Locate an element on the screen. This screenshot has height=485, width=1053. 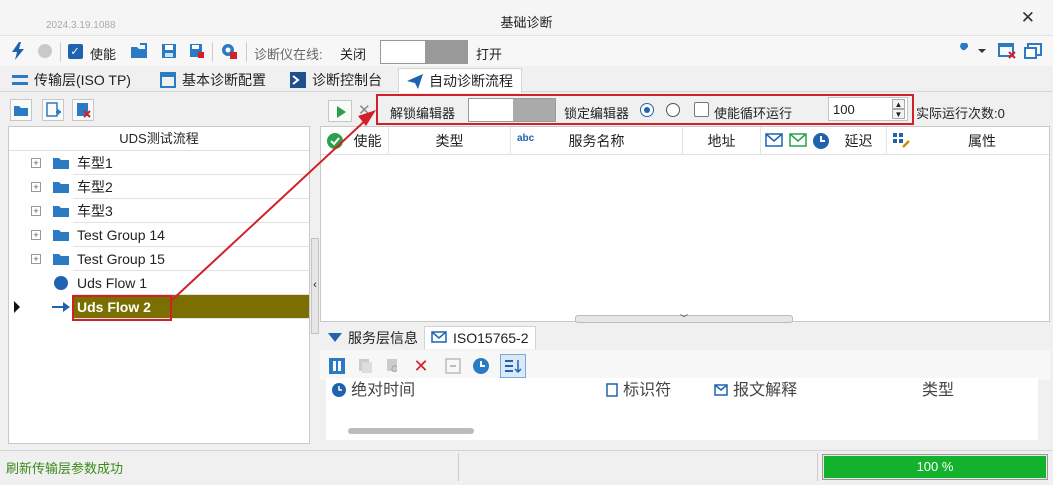
svg-text: C is located at coordinates (394, 369).